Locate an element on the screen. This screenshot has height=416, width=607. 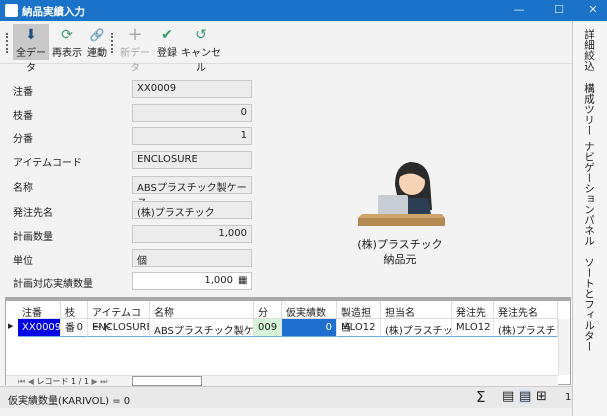
maximize-button: ☐ is located at coordinates (559, 10).